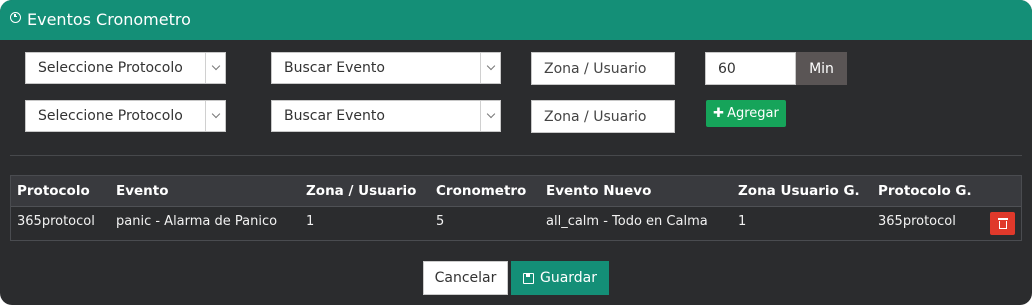 The width and height of the screenshot is (1032, 305). I want to click on add-button: ✚ Agregar, so click(746, 113).